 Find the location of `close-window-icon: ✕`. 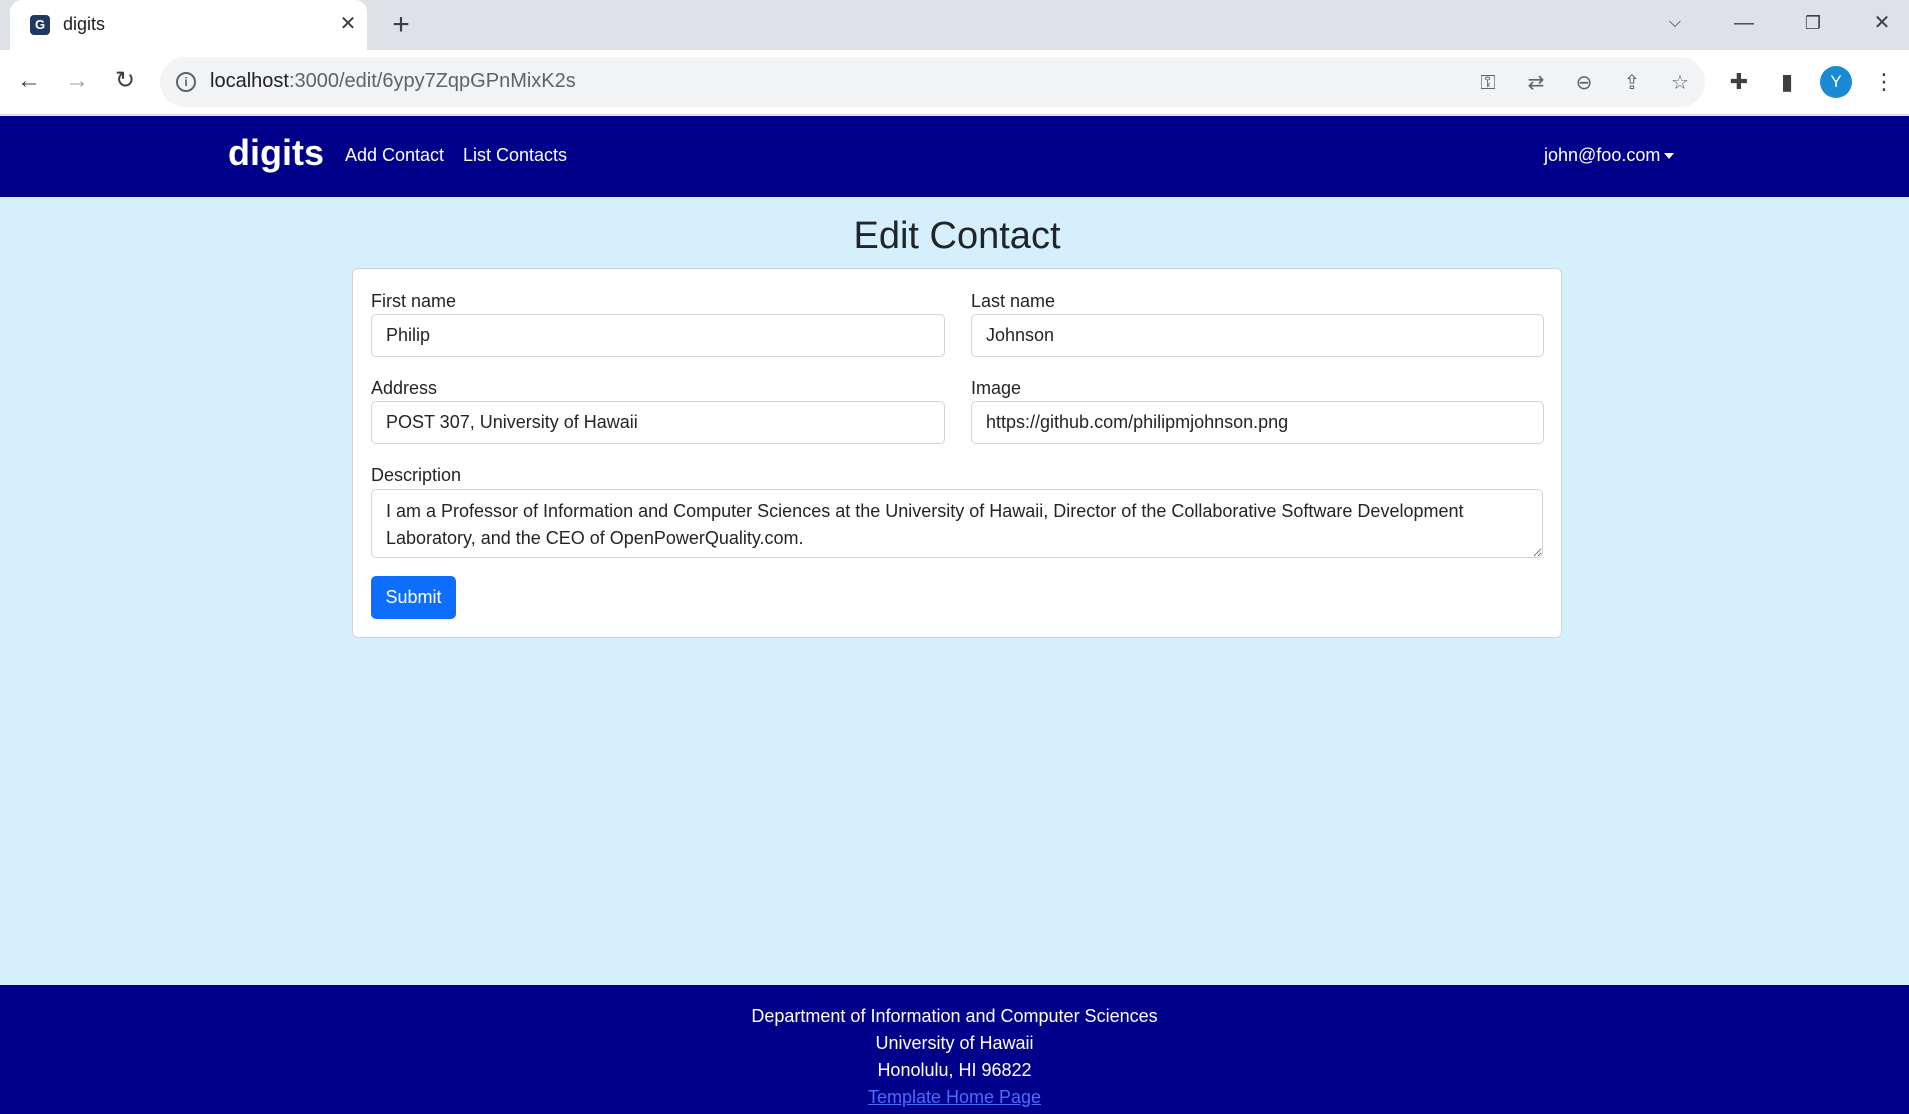

close-window-icon: ✕ is located at coordinates (1882, 23).